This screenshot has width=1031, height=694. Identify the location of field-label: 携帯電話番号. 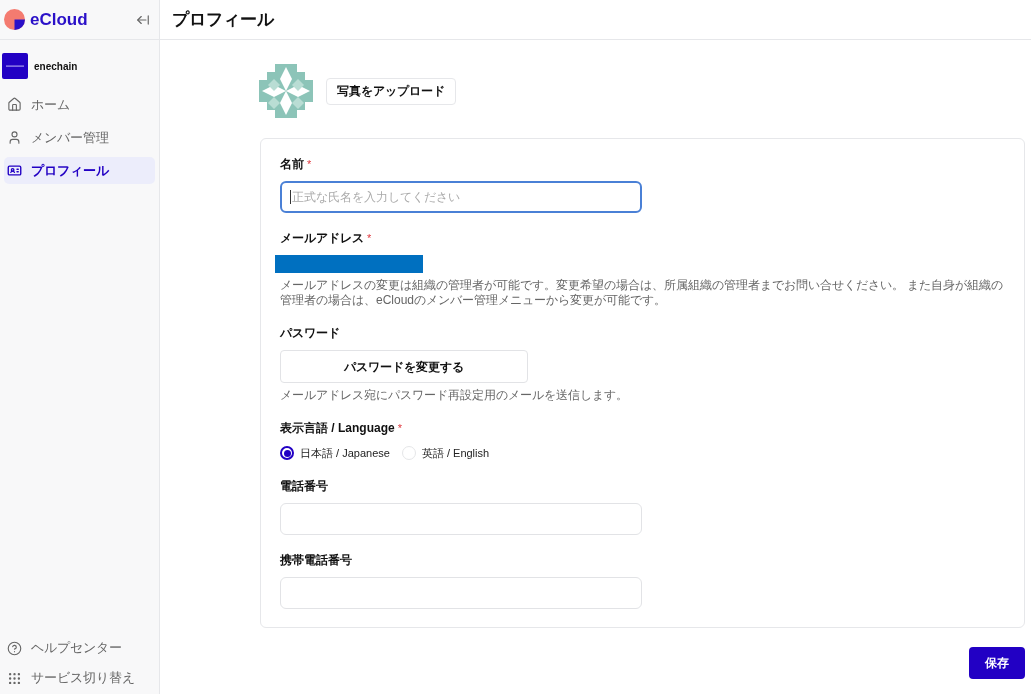
(316, 560).